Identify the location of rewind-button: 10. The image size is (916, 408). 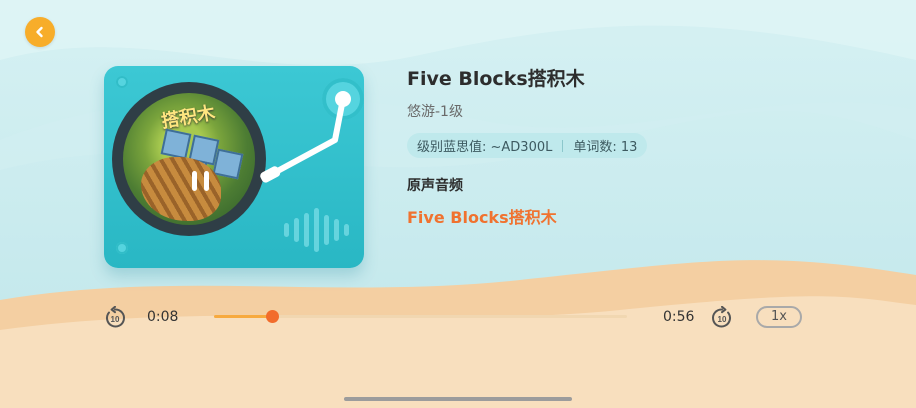
(115, 319).